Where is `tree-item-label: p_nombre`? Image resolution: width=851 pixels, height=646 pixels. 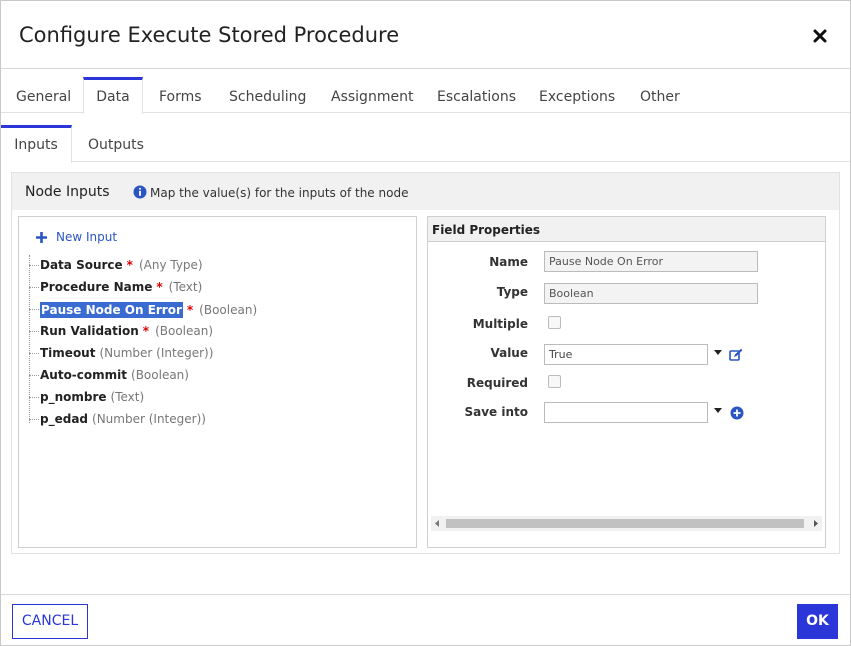
tree-item-label: p_nombre is located at coordinates (73, 397).